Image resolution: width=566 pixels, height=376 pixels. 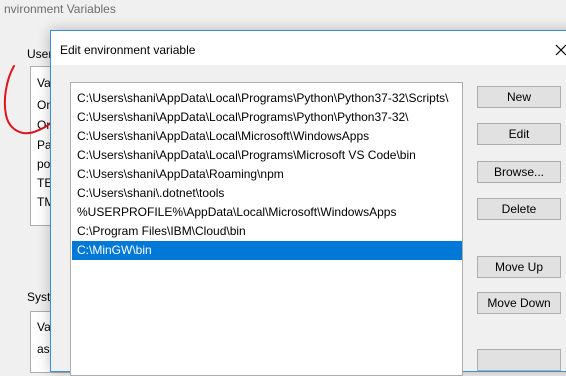 I want to click on path-list-item: C:\Users\shani\.dotnet\tools, so click(x=267, y=193).